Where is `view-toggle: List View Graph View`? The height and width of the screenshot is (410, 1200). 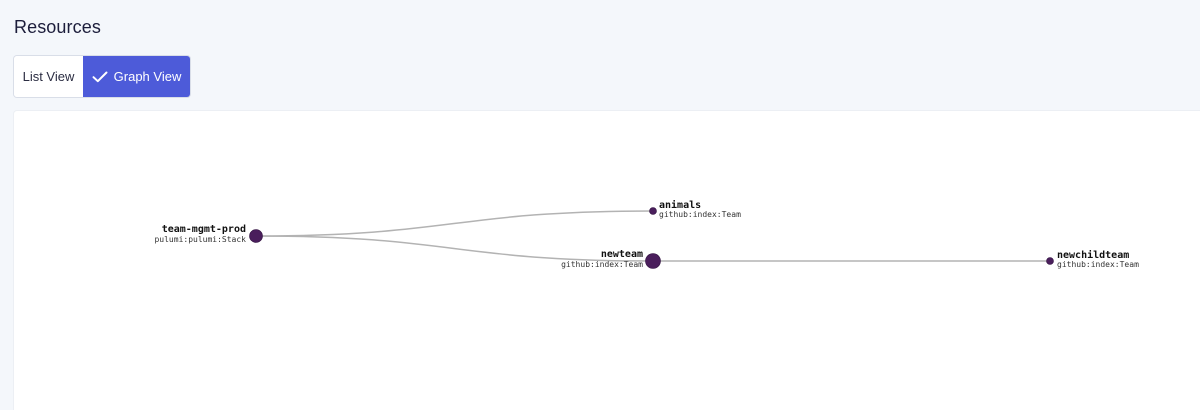 view-toggle: List View Graph View is located at coordinates (102, 76).